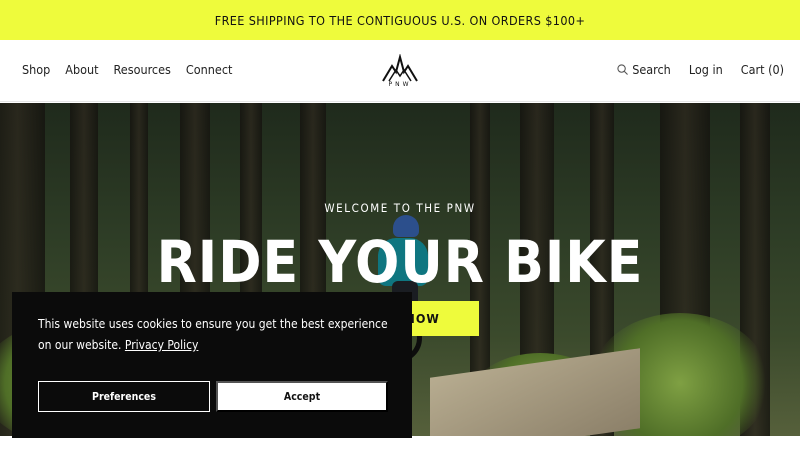 The height and width of the screenshot is (450, 800). I want to click on search-icon, so click(623, 69).